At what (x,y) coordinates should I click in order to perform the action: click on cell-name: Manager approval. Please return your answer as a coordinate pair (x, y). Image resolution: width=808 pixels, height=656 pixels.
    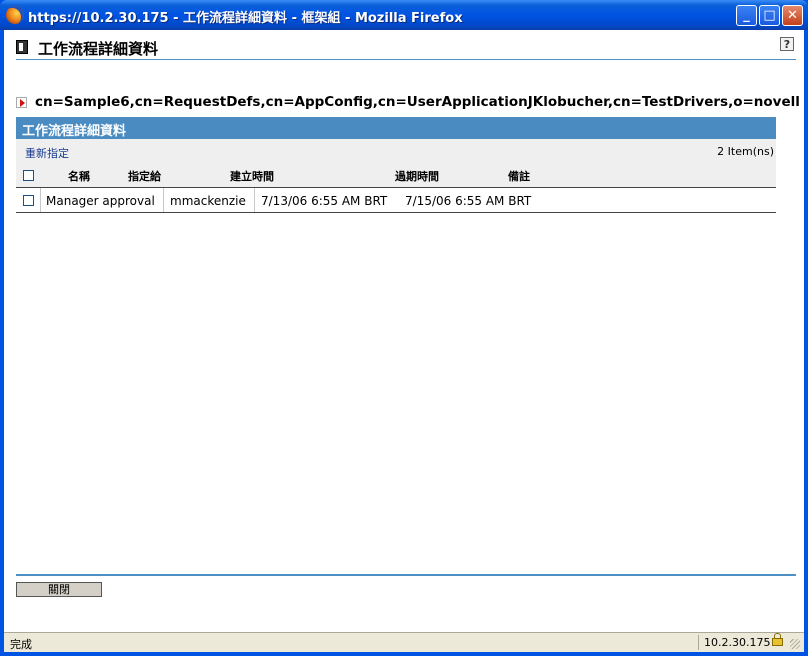
    Looking at the image, I should click on (100, 201).